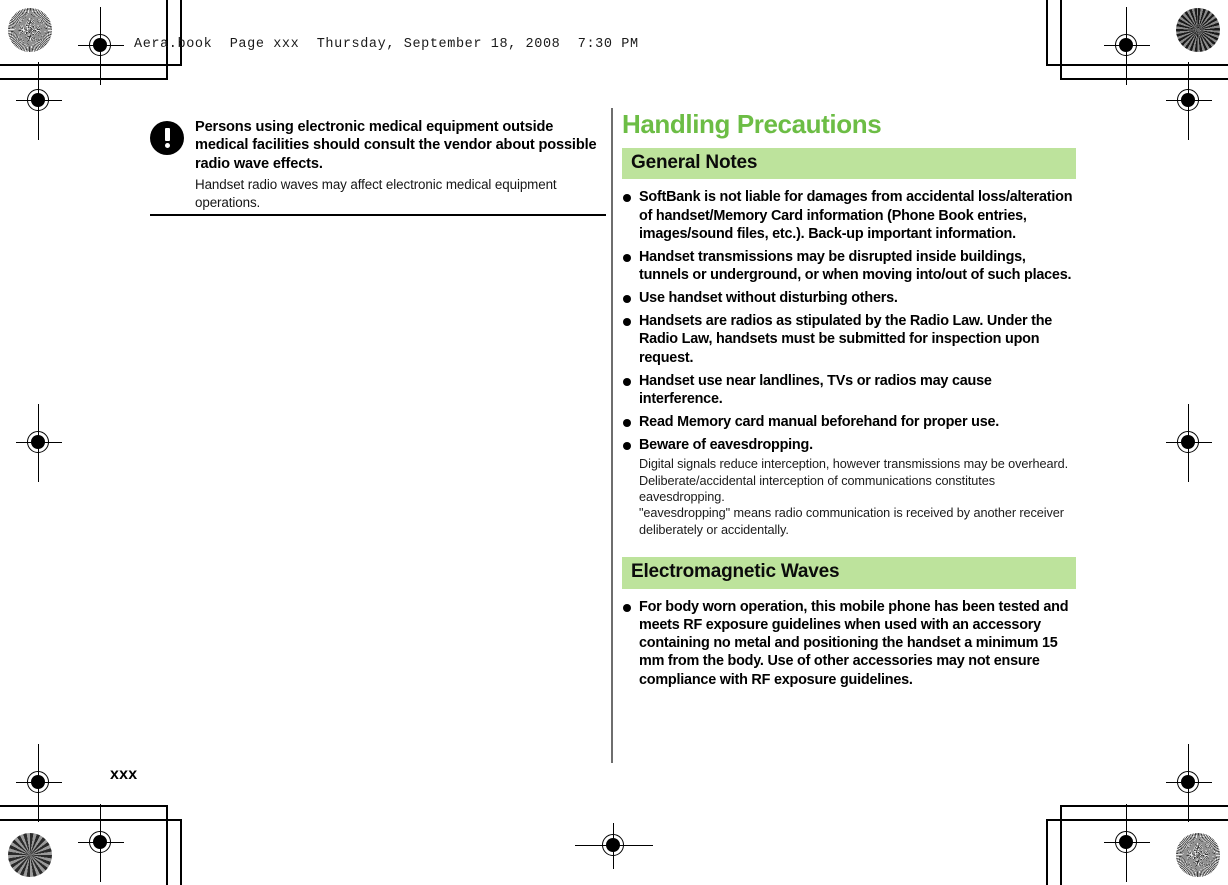 The height and width of the screenshot is (885, 1228). I want to click on trim-line-right-vert-b, so click(1047, 852).